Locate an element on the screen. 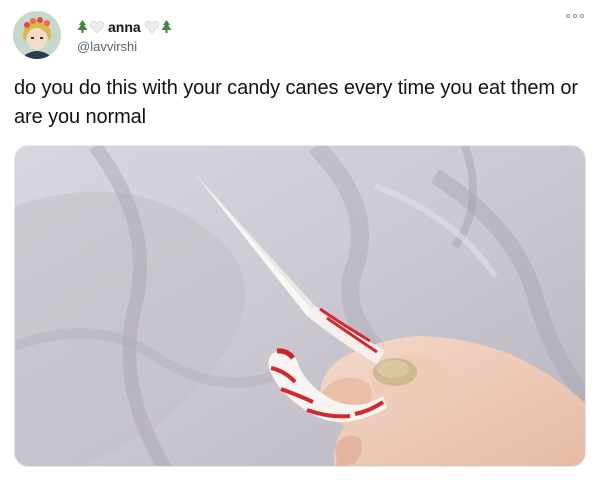 This screenshot has height=480, width=600. tweet-header: anna @lavvirshi is located at coordinates (92, 35).